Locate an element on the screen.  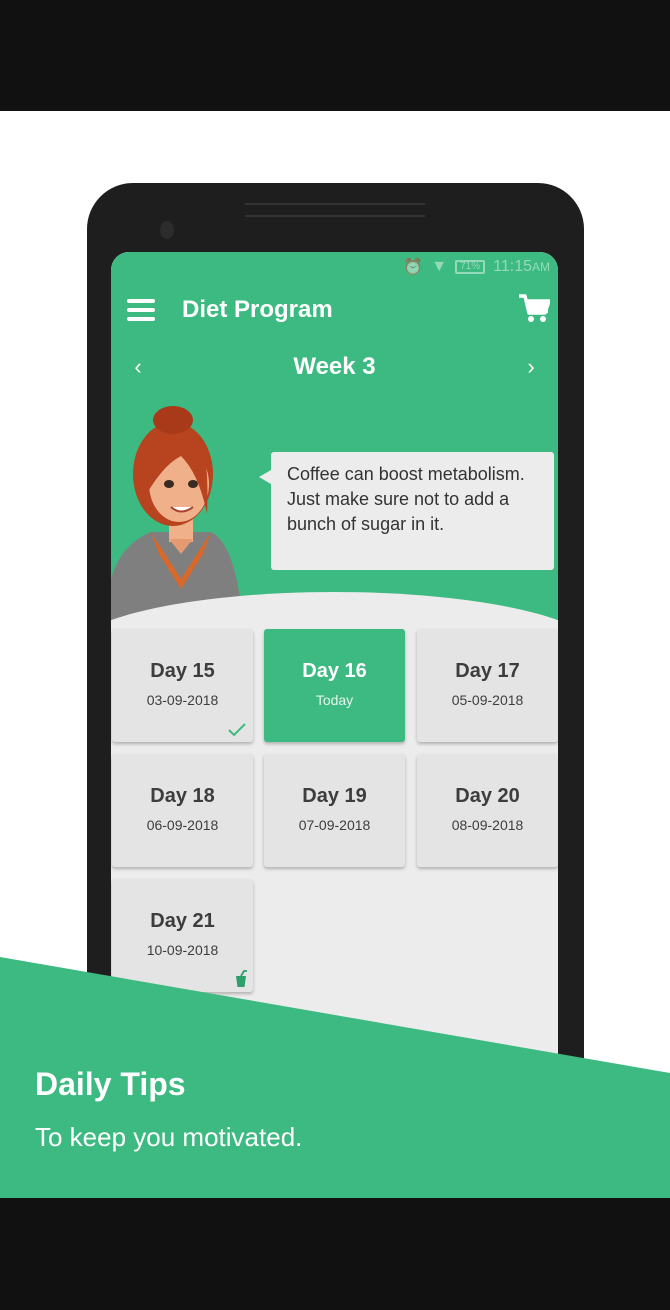
day-date: 08-09-2018 is located at coordinates (487, 825).